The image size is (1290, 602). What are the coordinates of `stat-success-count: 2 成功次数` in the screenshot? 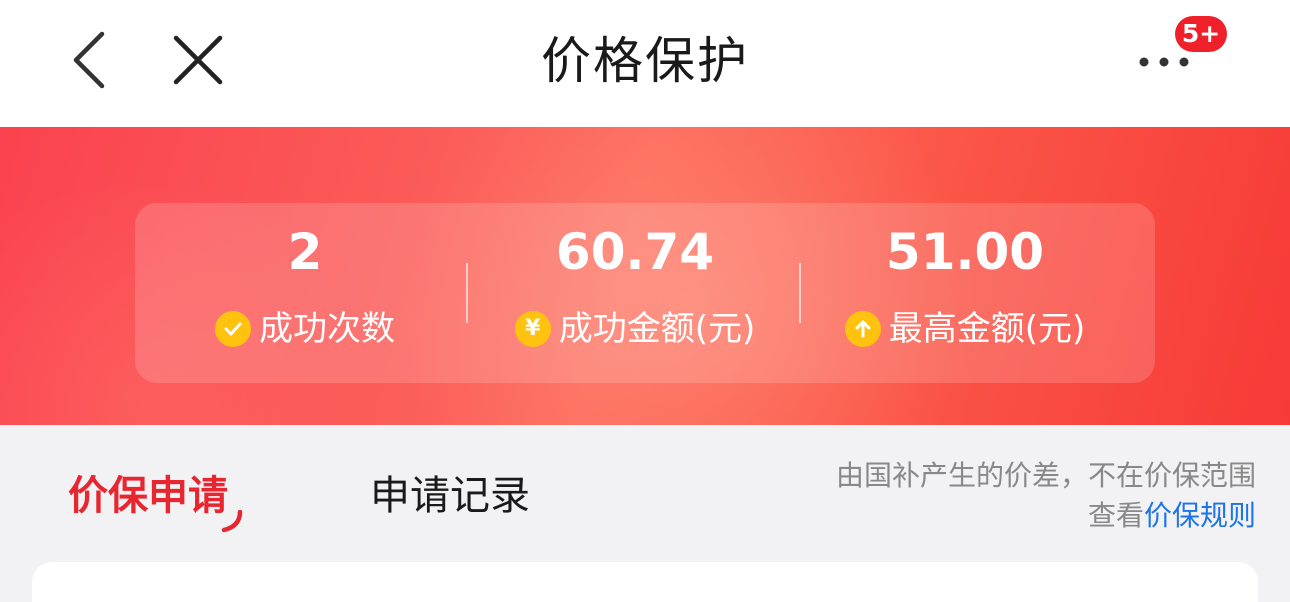 It's located at (305, 293).